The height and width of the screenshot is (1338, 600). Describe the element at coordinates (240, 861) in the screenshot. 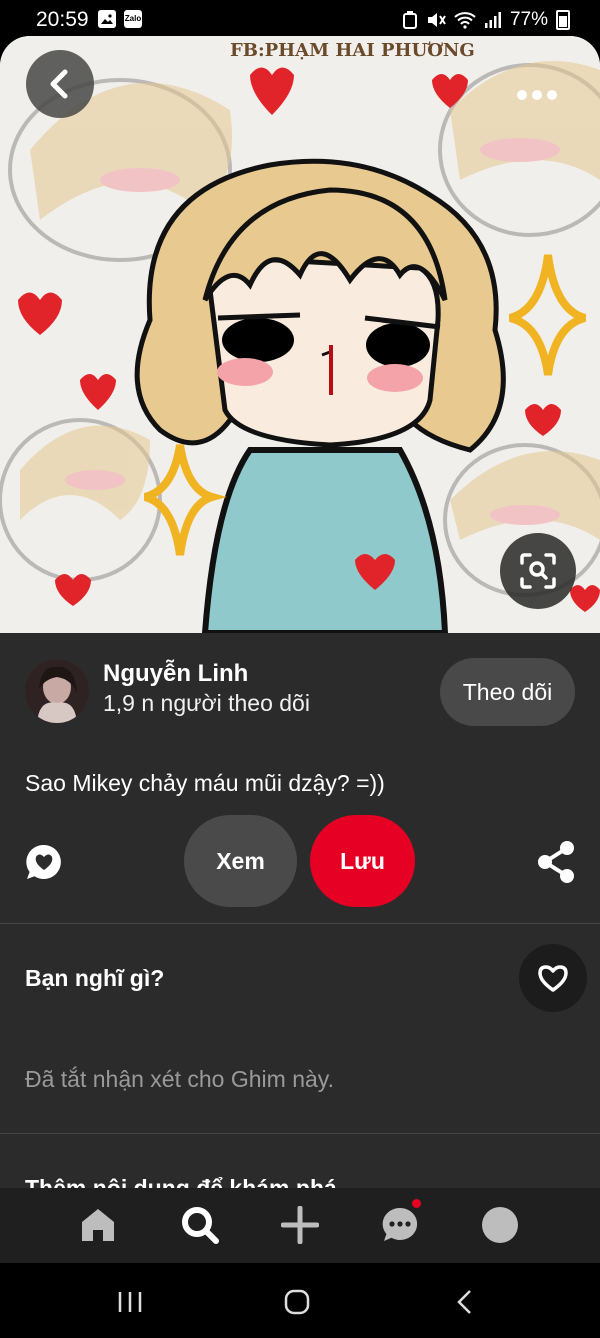

I see `view-button: Xem` at that location.